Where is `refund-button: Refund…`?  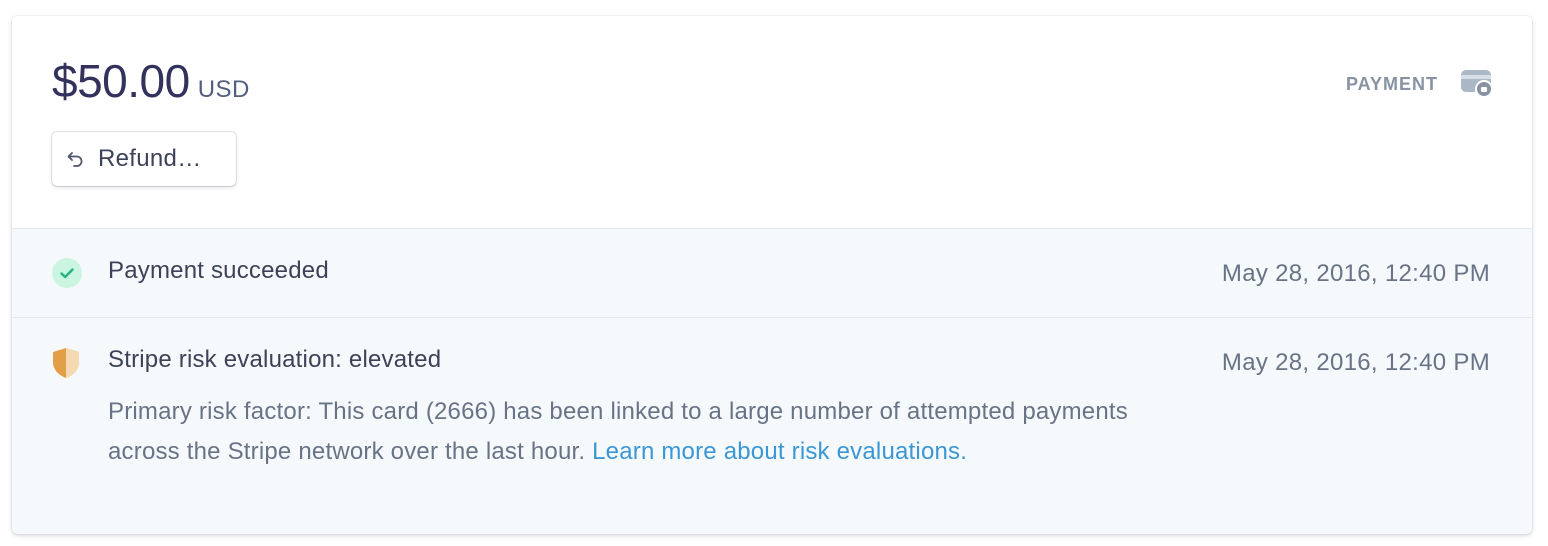
refund-button: Refund… is located at coordinates (144, 159).